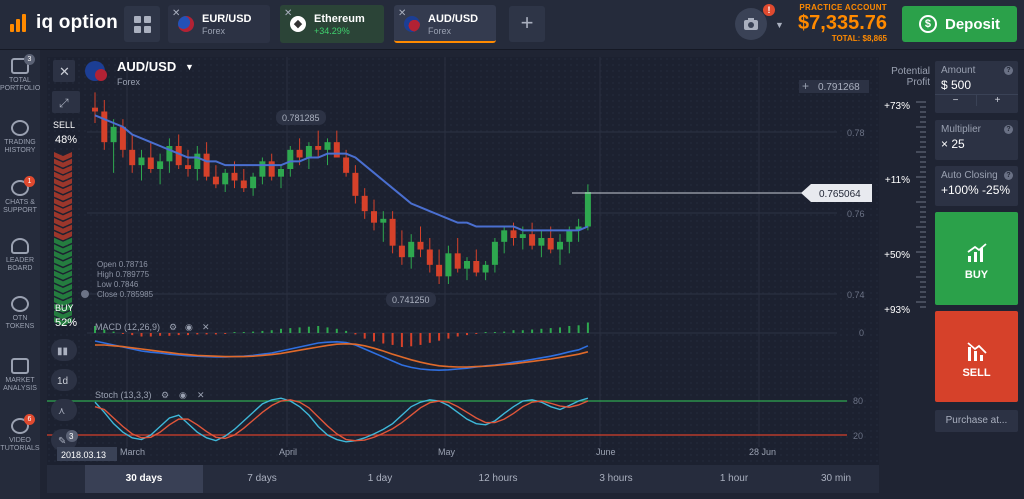 This screenshot has width=1024, height=499. I want to click on tab-name: EUR/USD, so click(227, 19).